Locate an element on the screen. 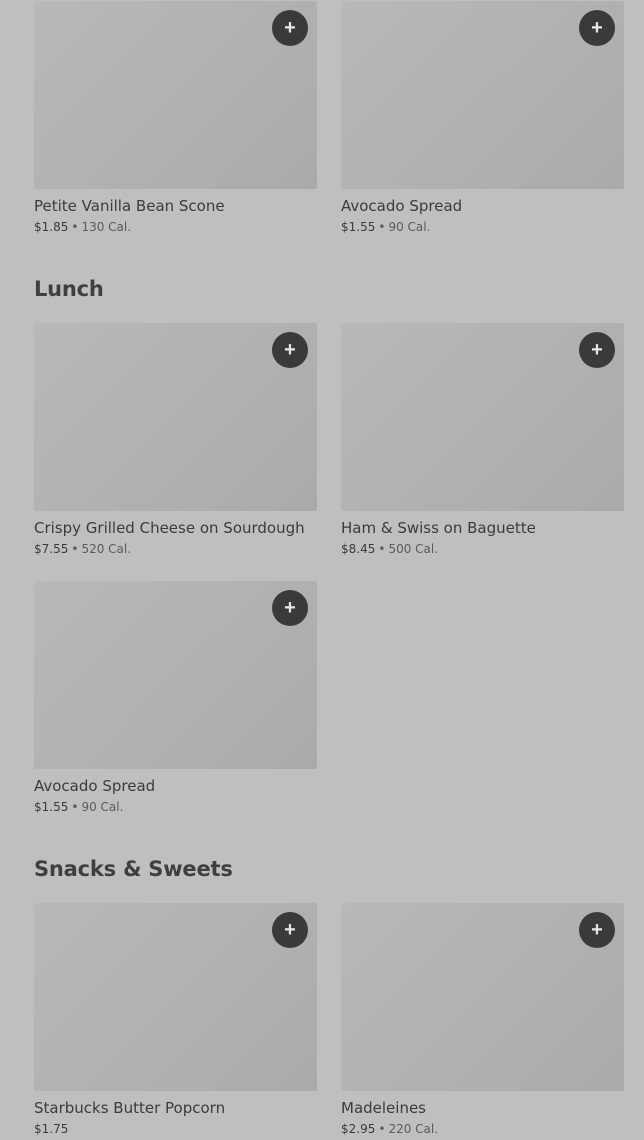 The height and width of the screenshot is (1140, 644). menu-item-price: $1.75 is located at coordinates (51, 1129).